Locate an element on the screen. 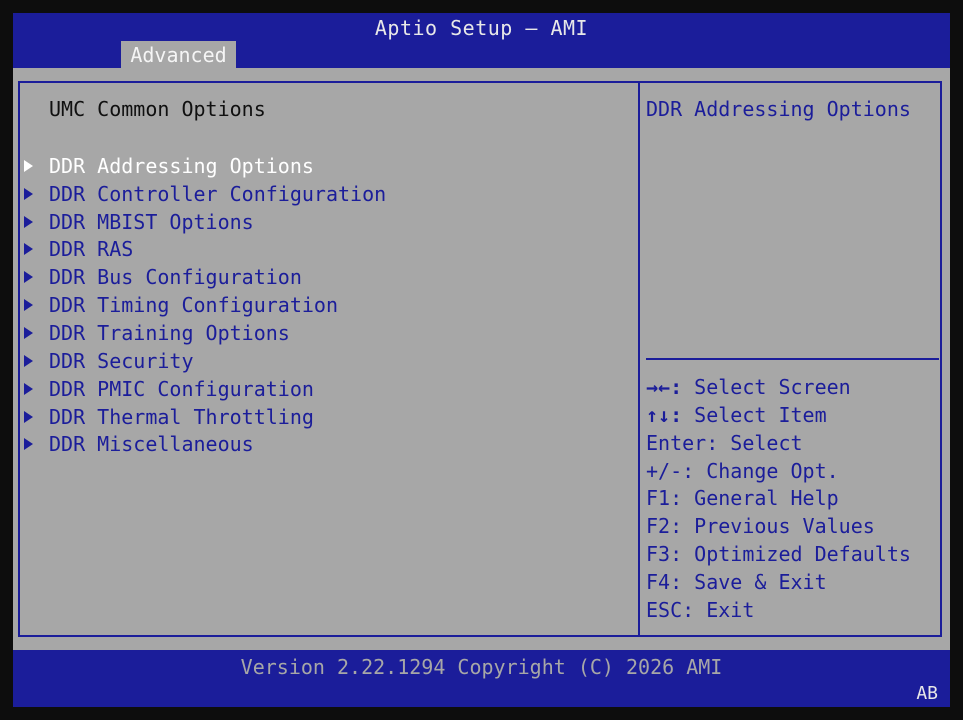  section-title: UMC Common Options is located at coordinates (157, 109).